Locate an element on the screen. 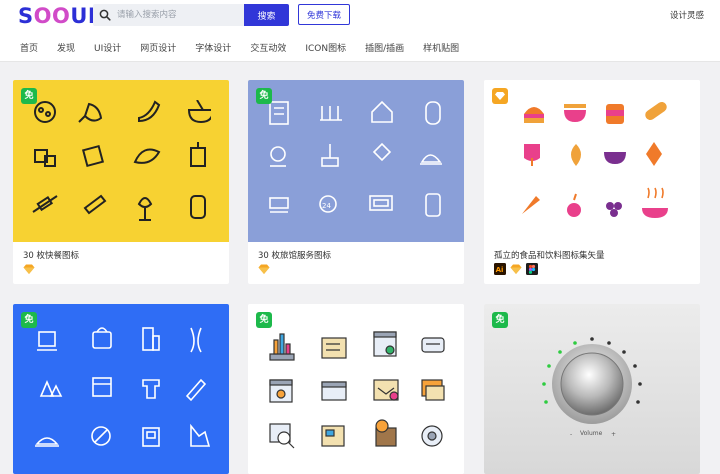 Image resolution: width=720 pixels, height=474 pixels. food-drink-icons-illustration is located at coordinates (595, 159).